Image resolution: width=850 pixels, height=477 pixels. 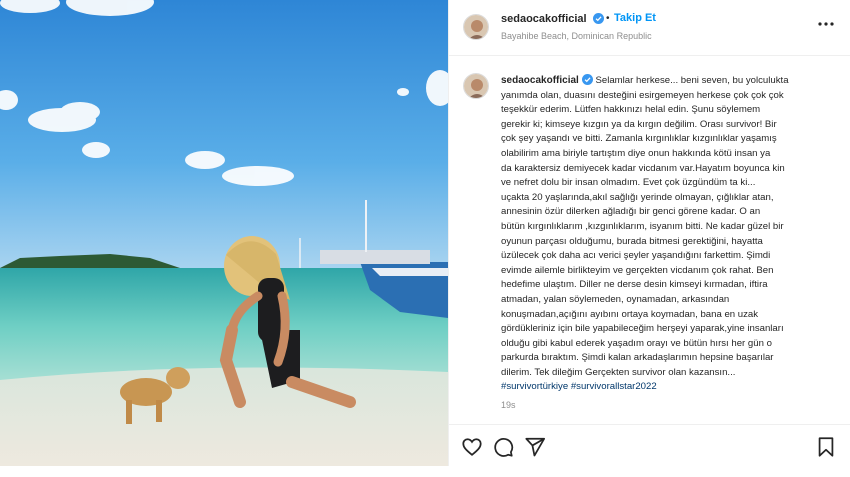 What do you see at coordinates (535, 447) in the screenshot?
I see `share-icon` at bounding box center [535, 447].